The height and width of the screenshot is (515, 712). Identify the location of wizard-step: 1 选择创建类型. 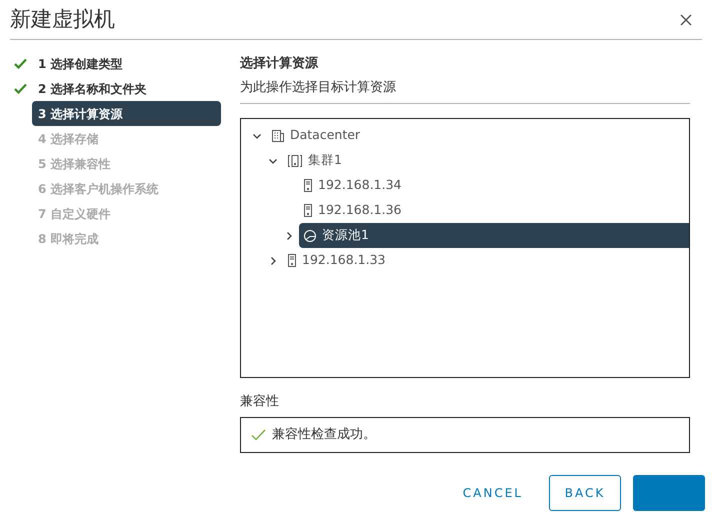
(126, 63).